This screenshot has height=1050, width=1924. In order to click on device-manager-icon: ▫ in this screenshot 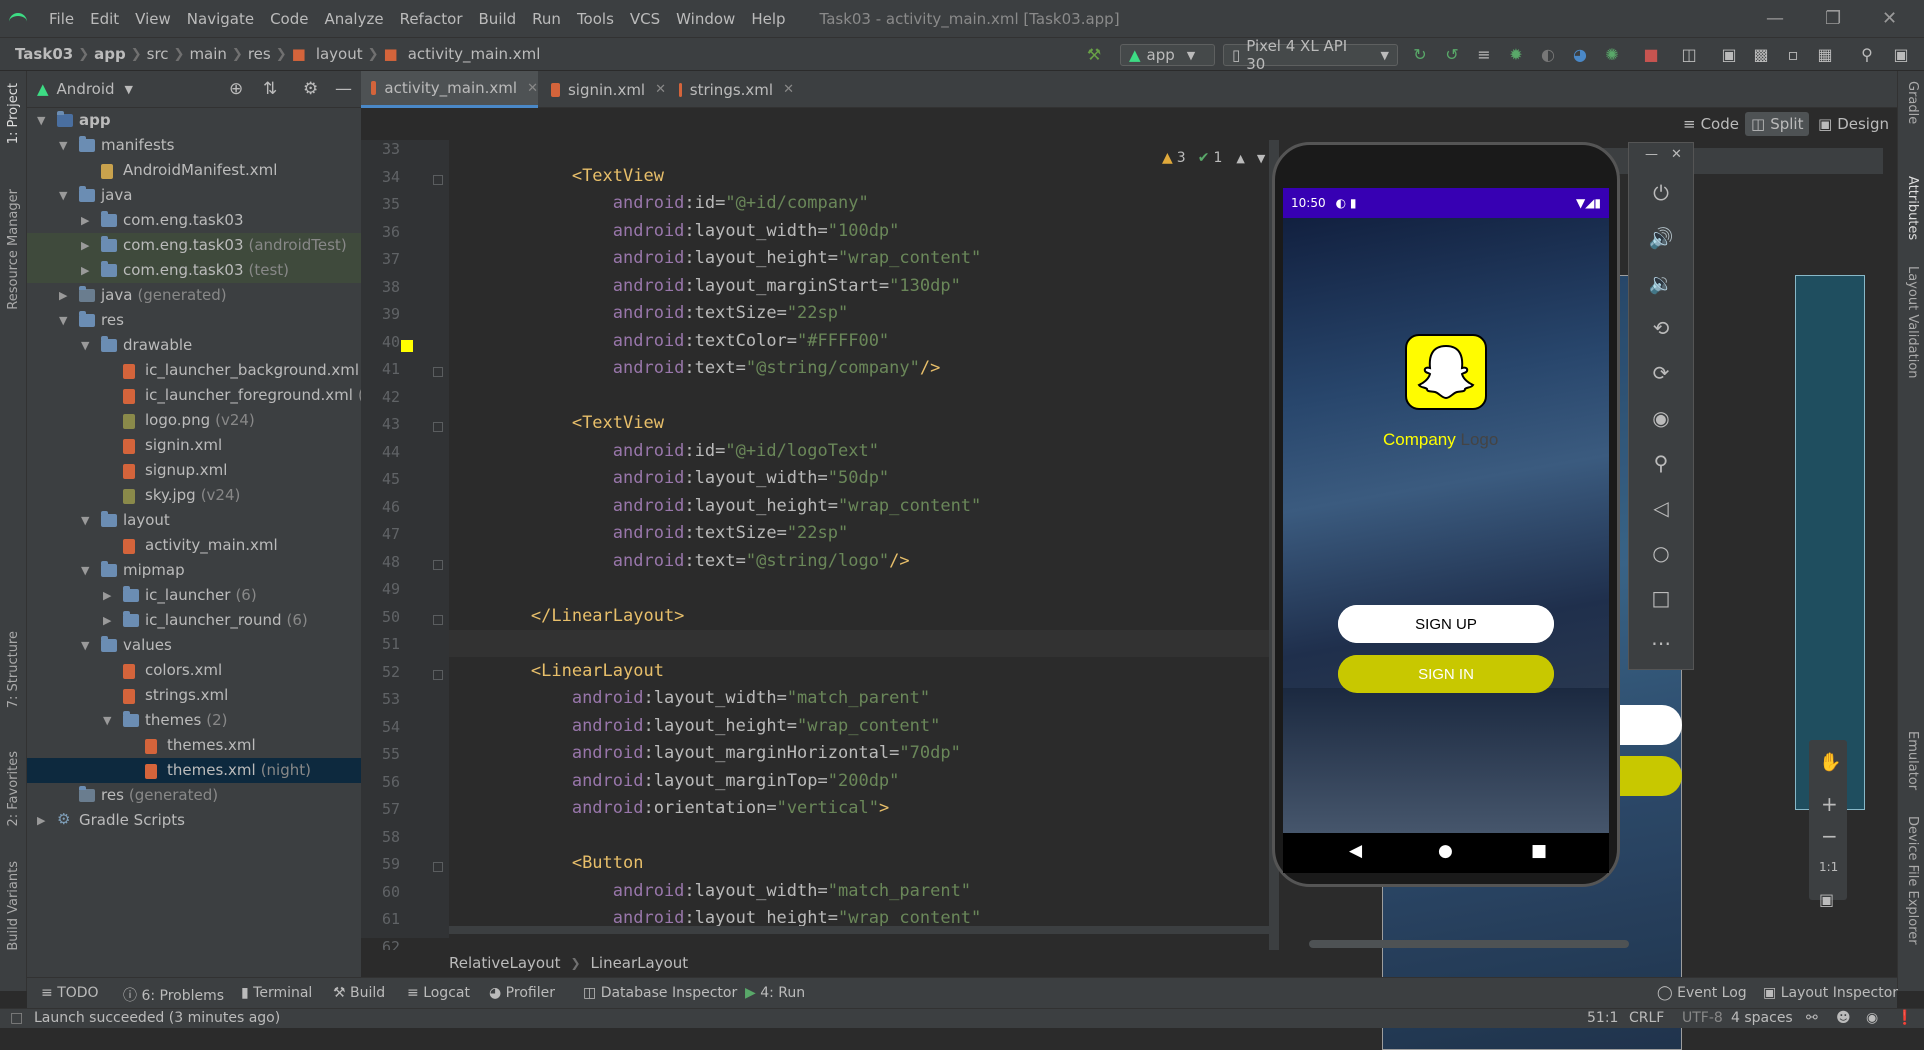, I will do `click(1793, 55)`.